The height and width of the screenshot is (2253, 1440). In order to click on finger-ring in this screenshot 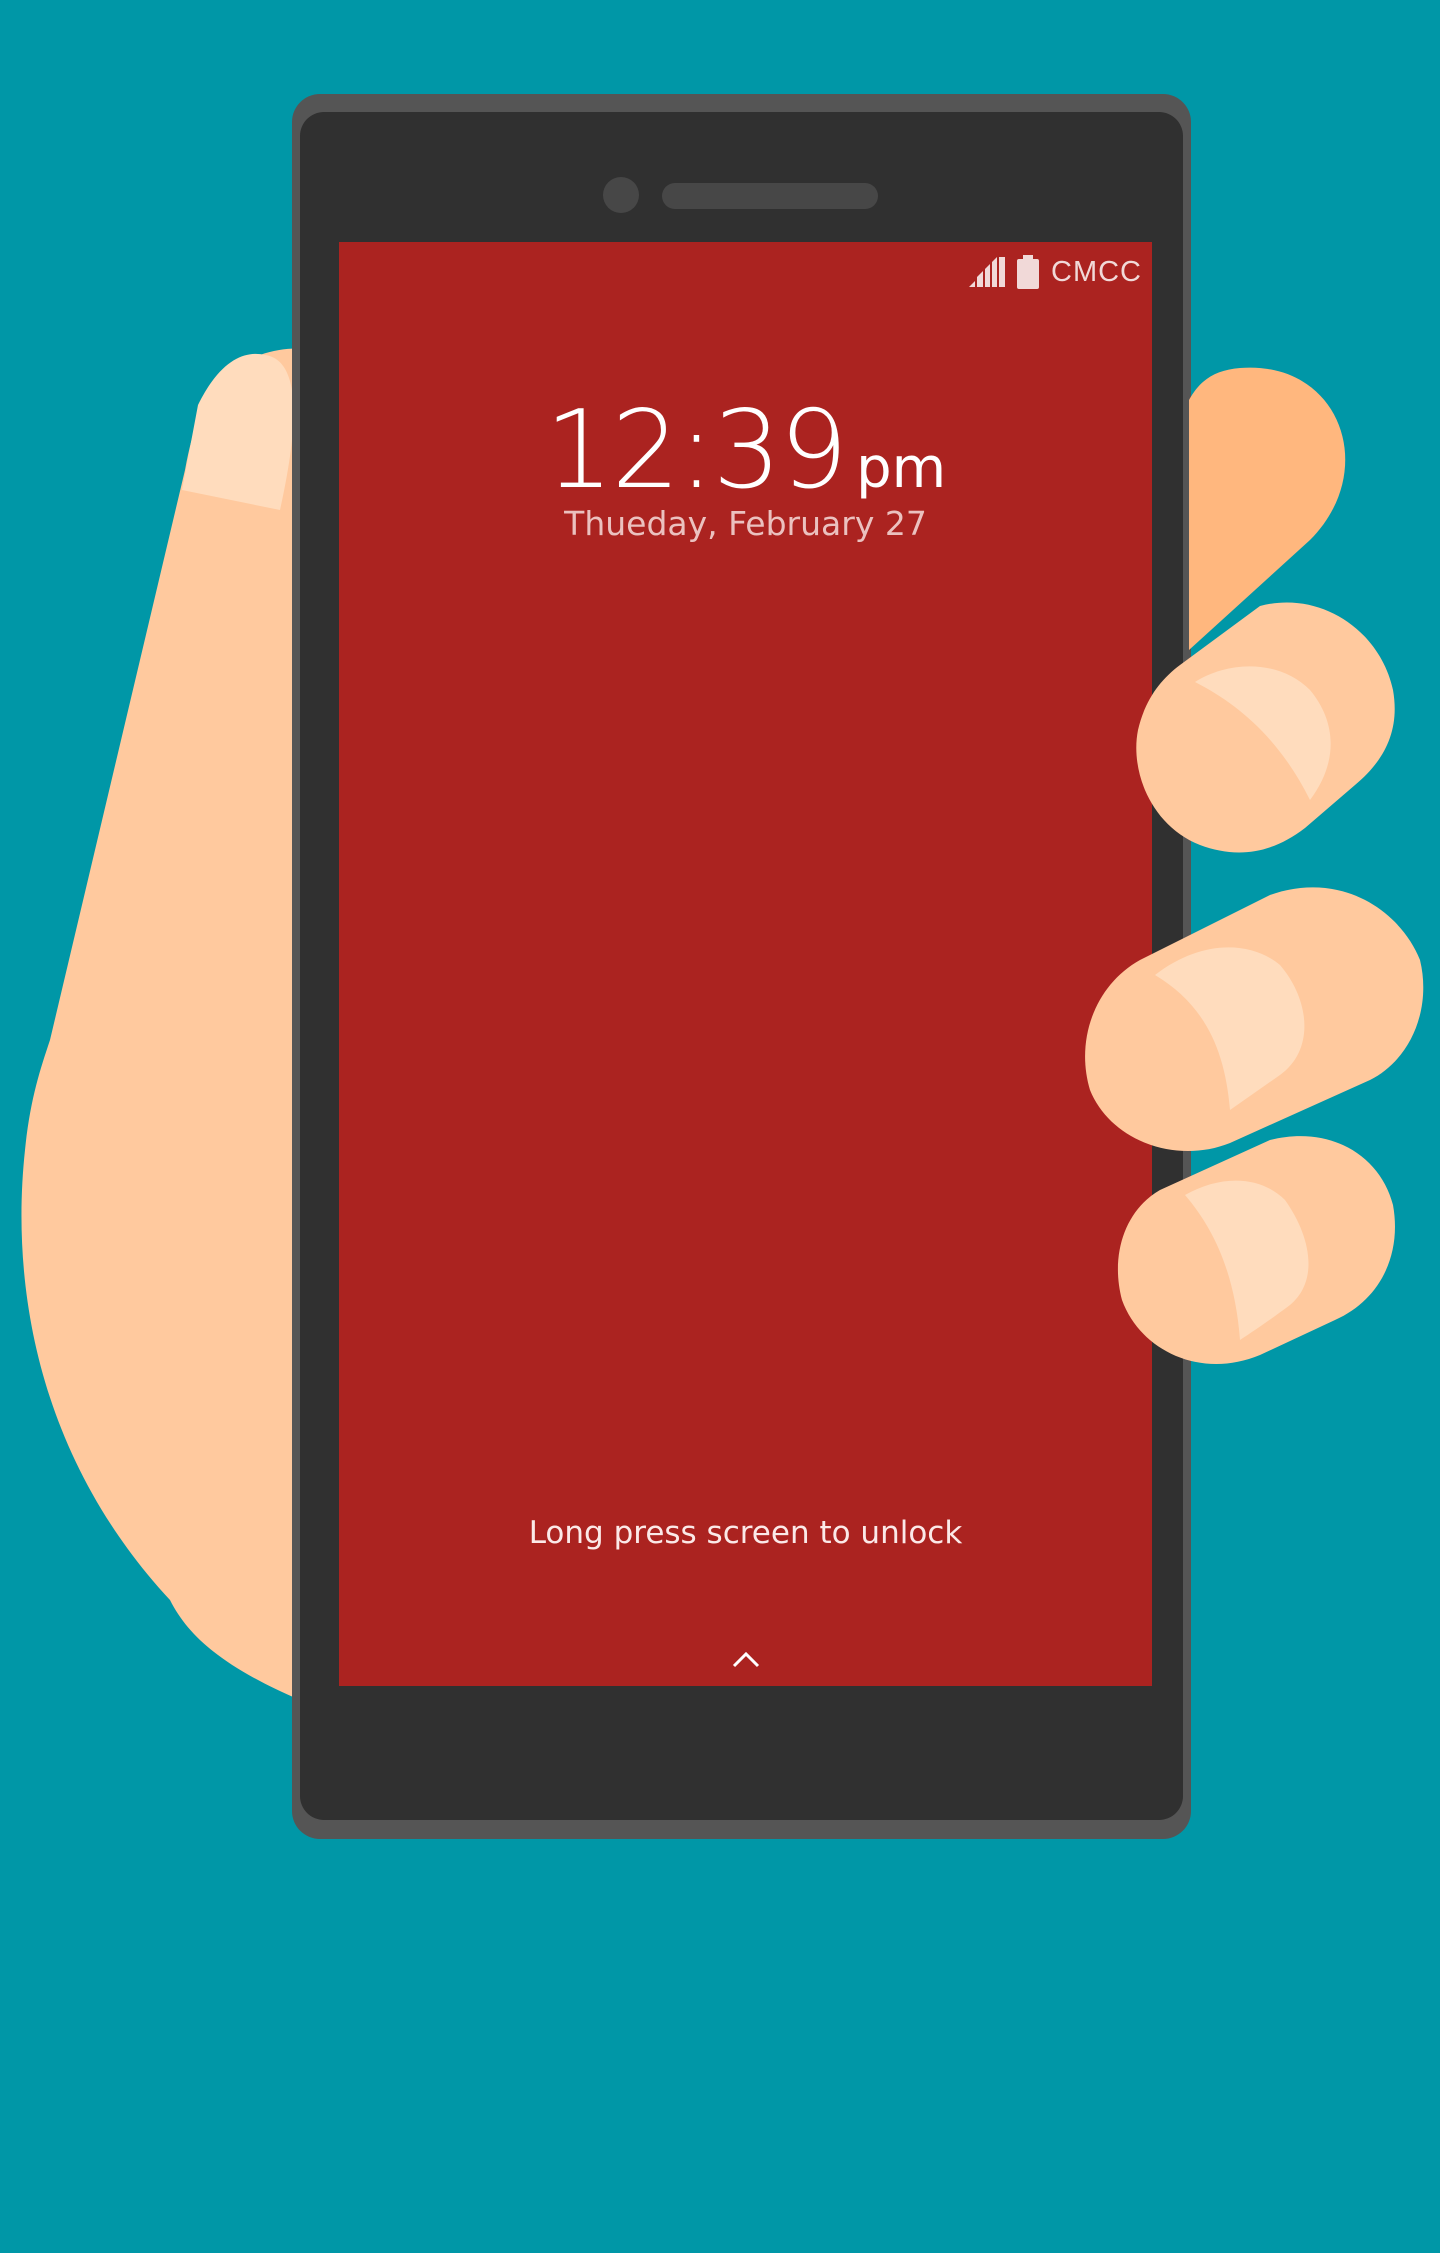, I will do `click(1254, 1019)`.